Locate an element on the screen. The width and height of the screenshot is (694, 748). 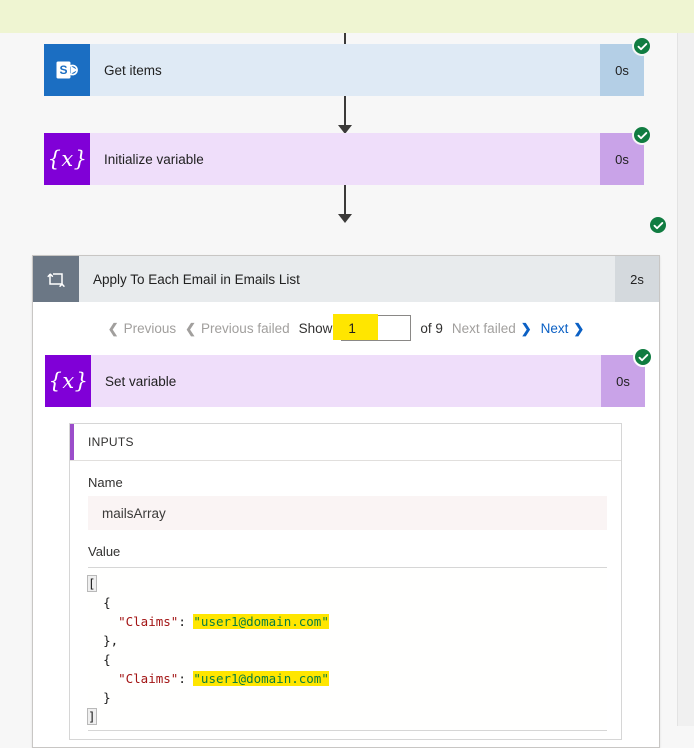
pager-next-failed-button: Next failed ❯ is located at coordinates (492, 328).